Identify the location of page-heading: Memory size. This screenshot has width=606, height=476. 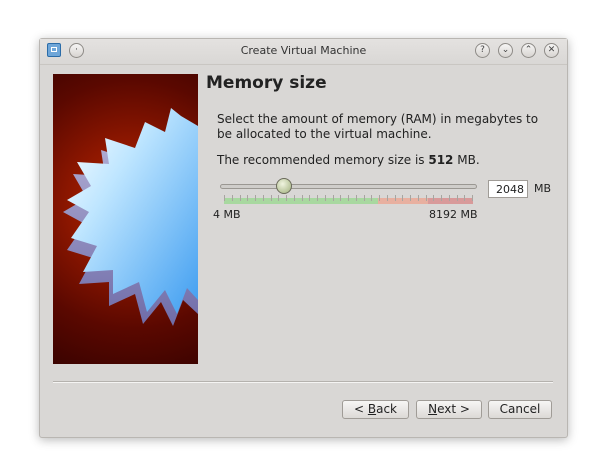
(266, 83).